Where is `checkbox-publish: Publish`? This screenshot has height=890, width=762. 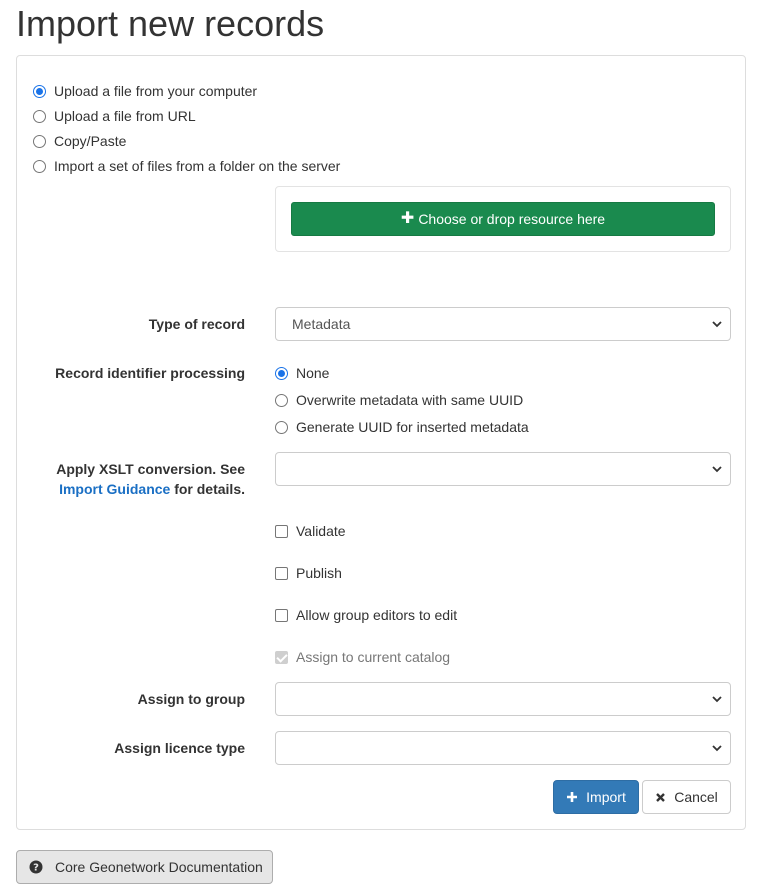 checkbox-publish: Publish is located at coordinates (308, 573).